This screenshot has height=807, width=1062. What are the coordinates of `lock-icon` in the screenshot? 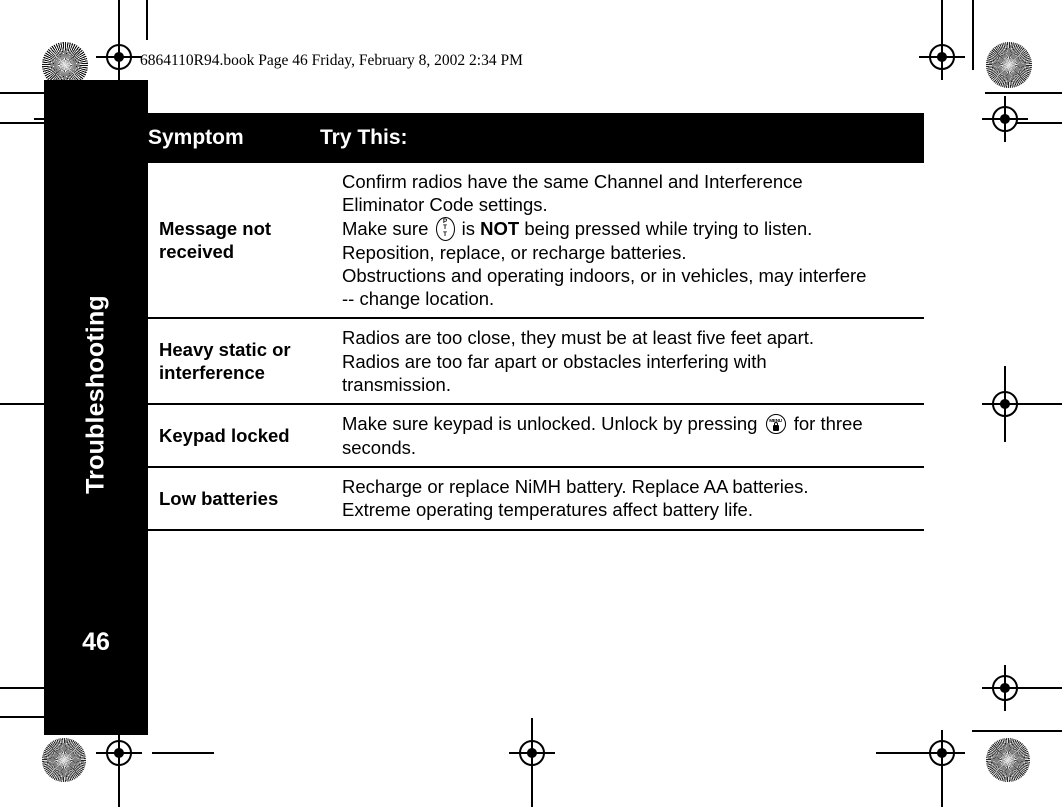 It's located at (775, 427).